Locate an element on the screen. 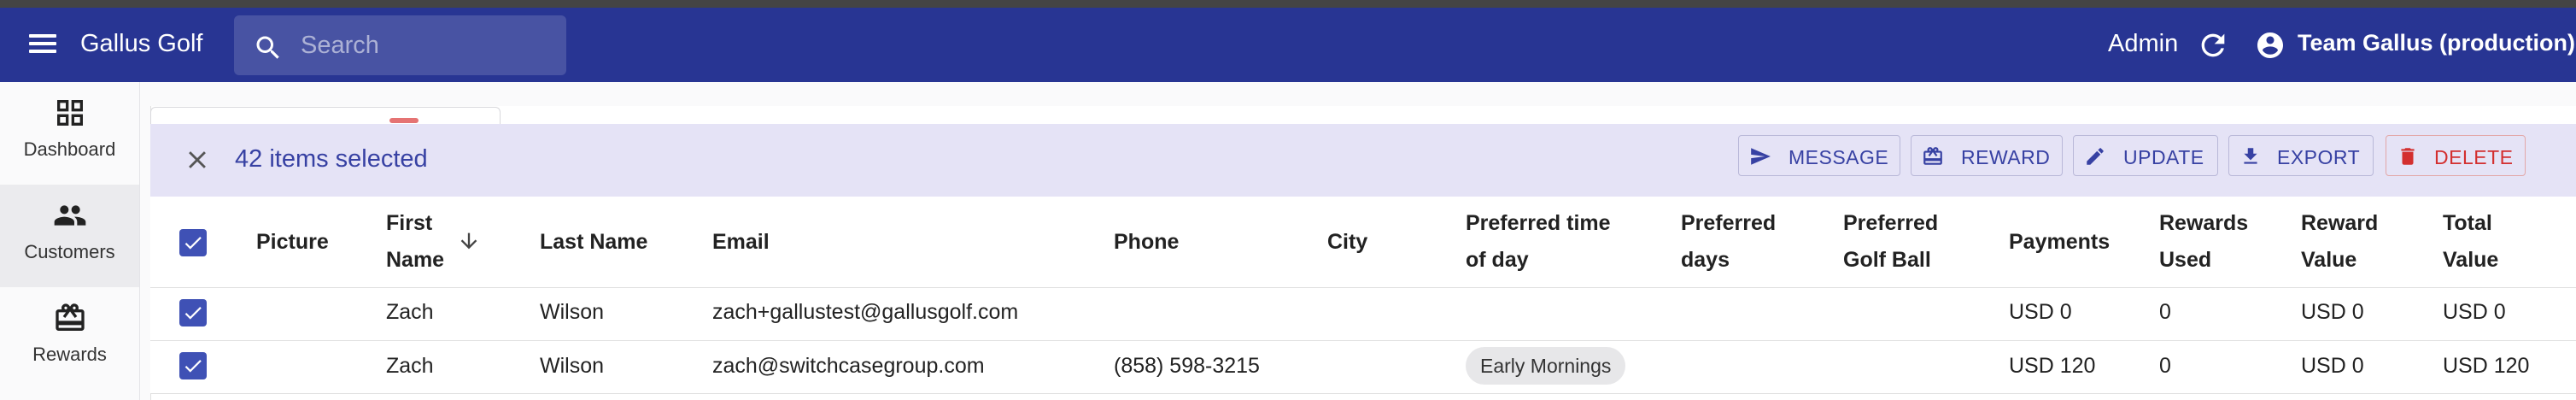 The image size is (2576, 400). column-header-reward-value-line2: Value is located at coordinates (2328, 260).